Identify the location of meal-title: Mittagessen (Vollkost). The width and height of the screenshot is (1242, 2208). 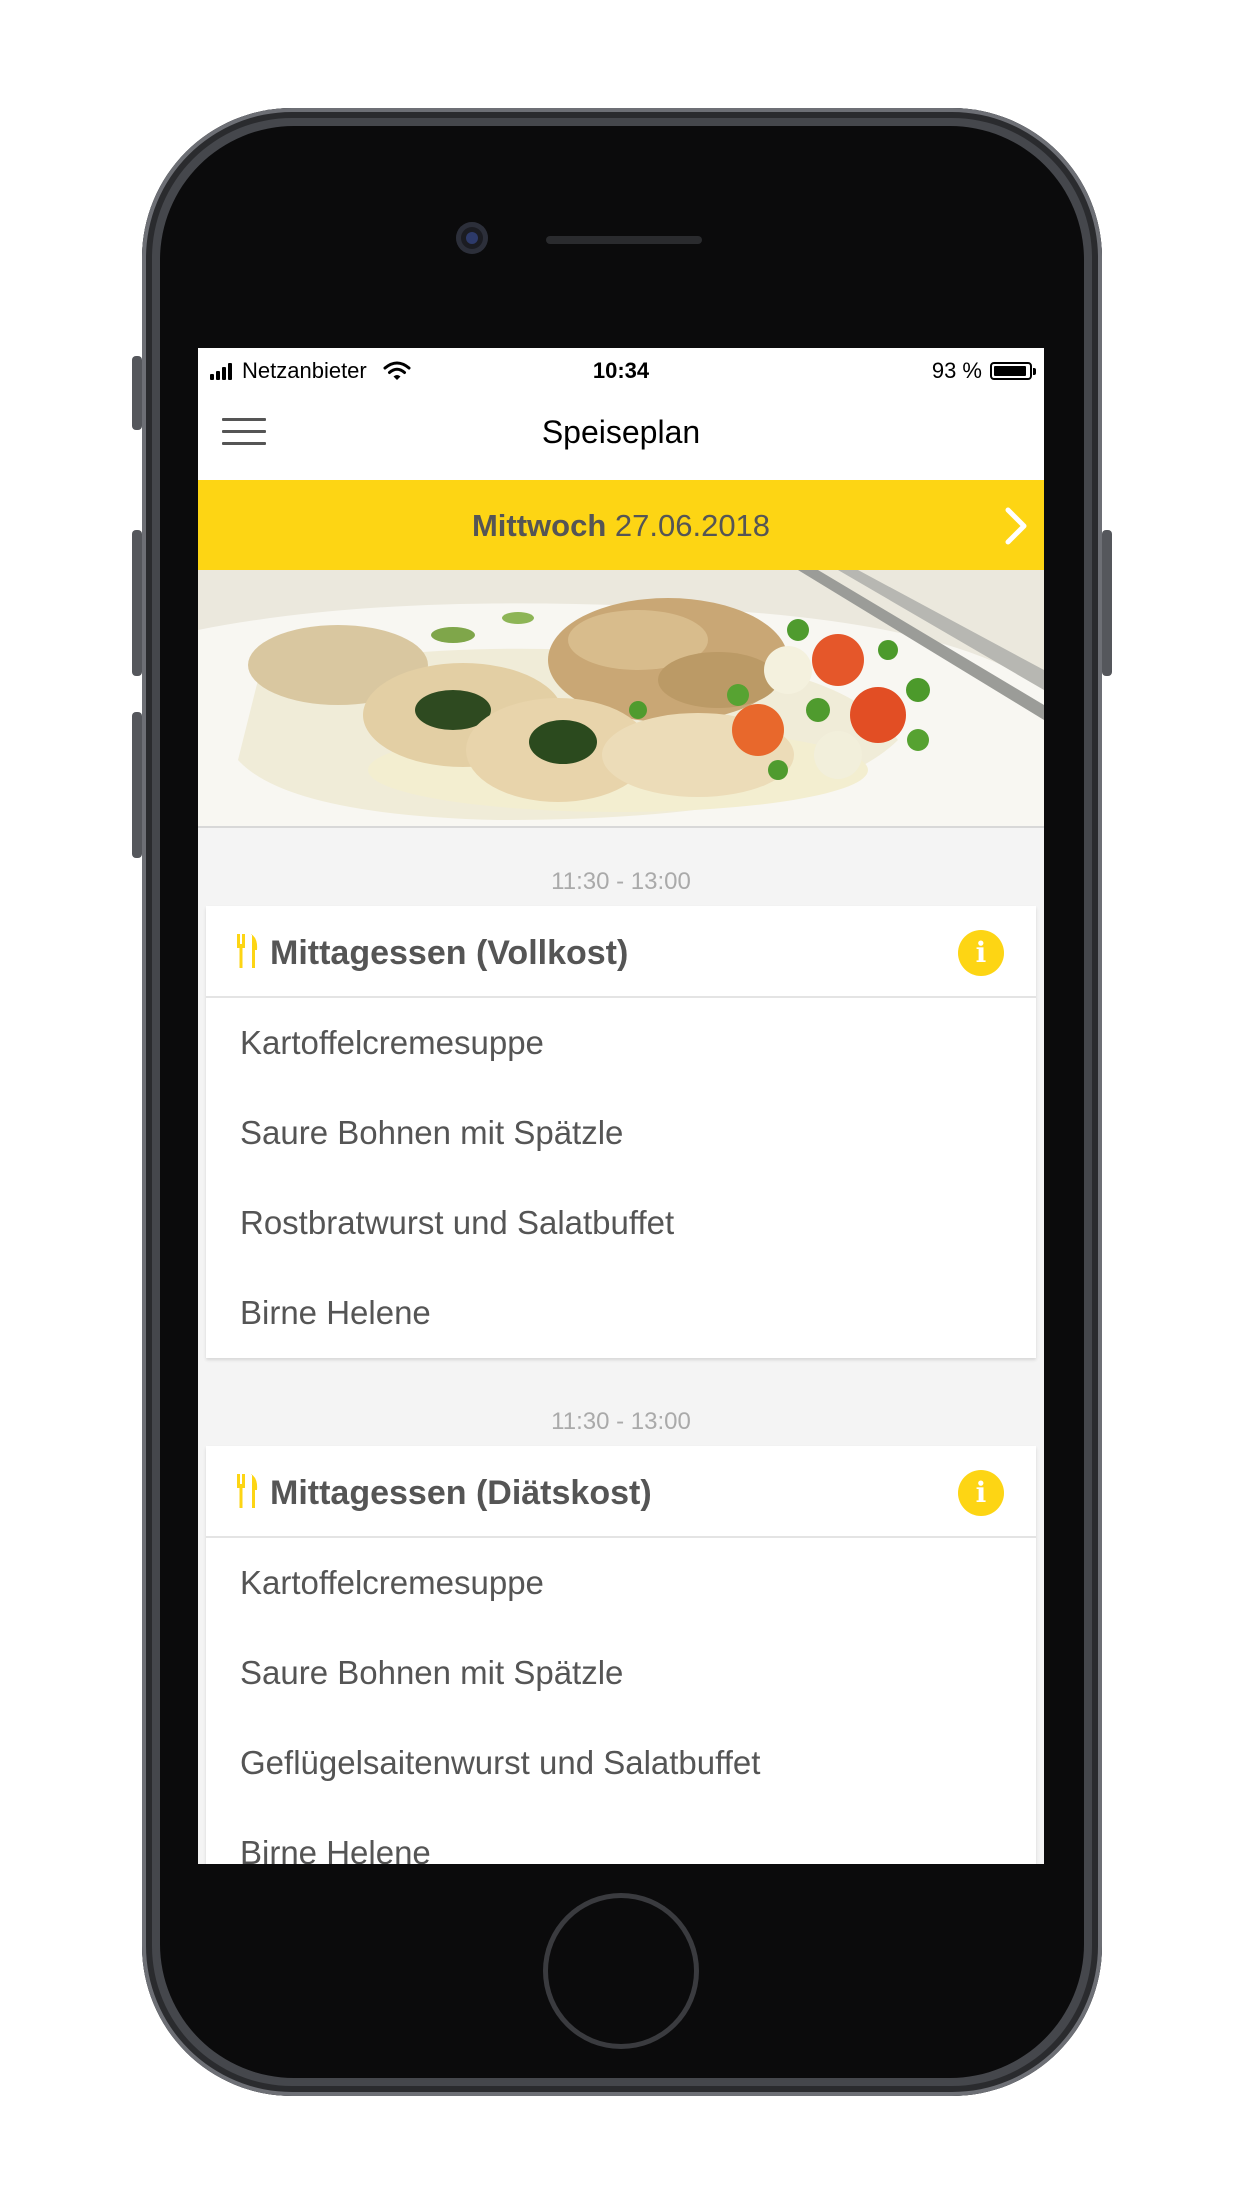
(449, 953).